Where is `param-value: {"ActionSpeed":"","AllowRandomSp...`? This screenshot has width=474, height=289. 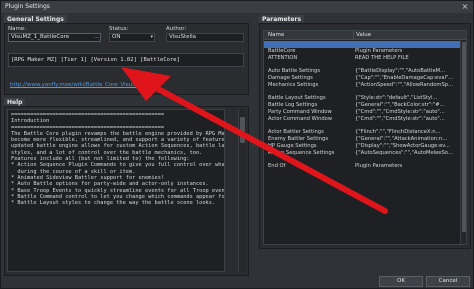 param-value: {"ActionSpeed":"","AllowRandomSp... is located at coordinates (404, 84).